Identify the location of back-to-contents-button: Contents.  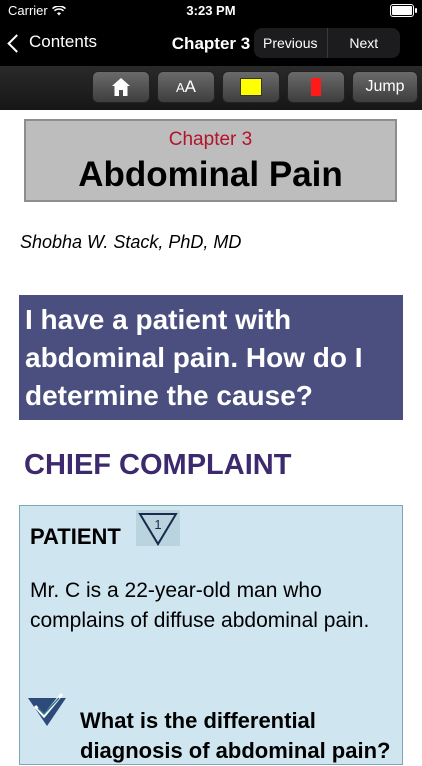
(52, 42).